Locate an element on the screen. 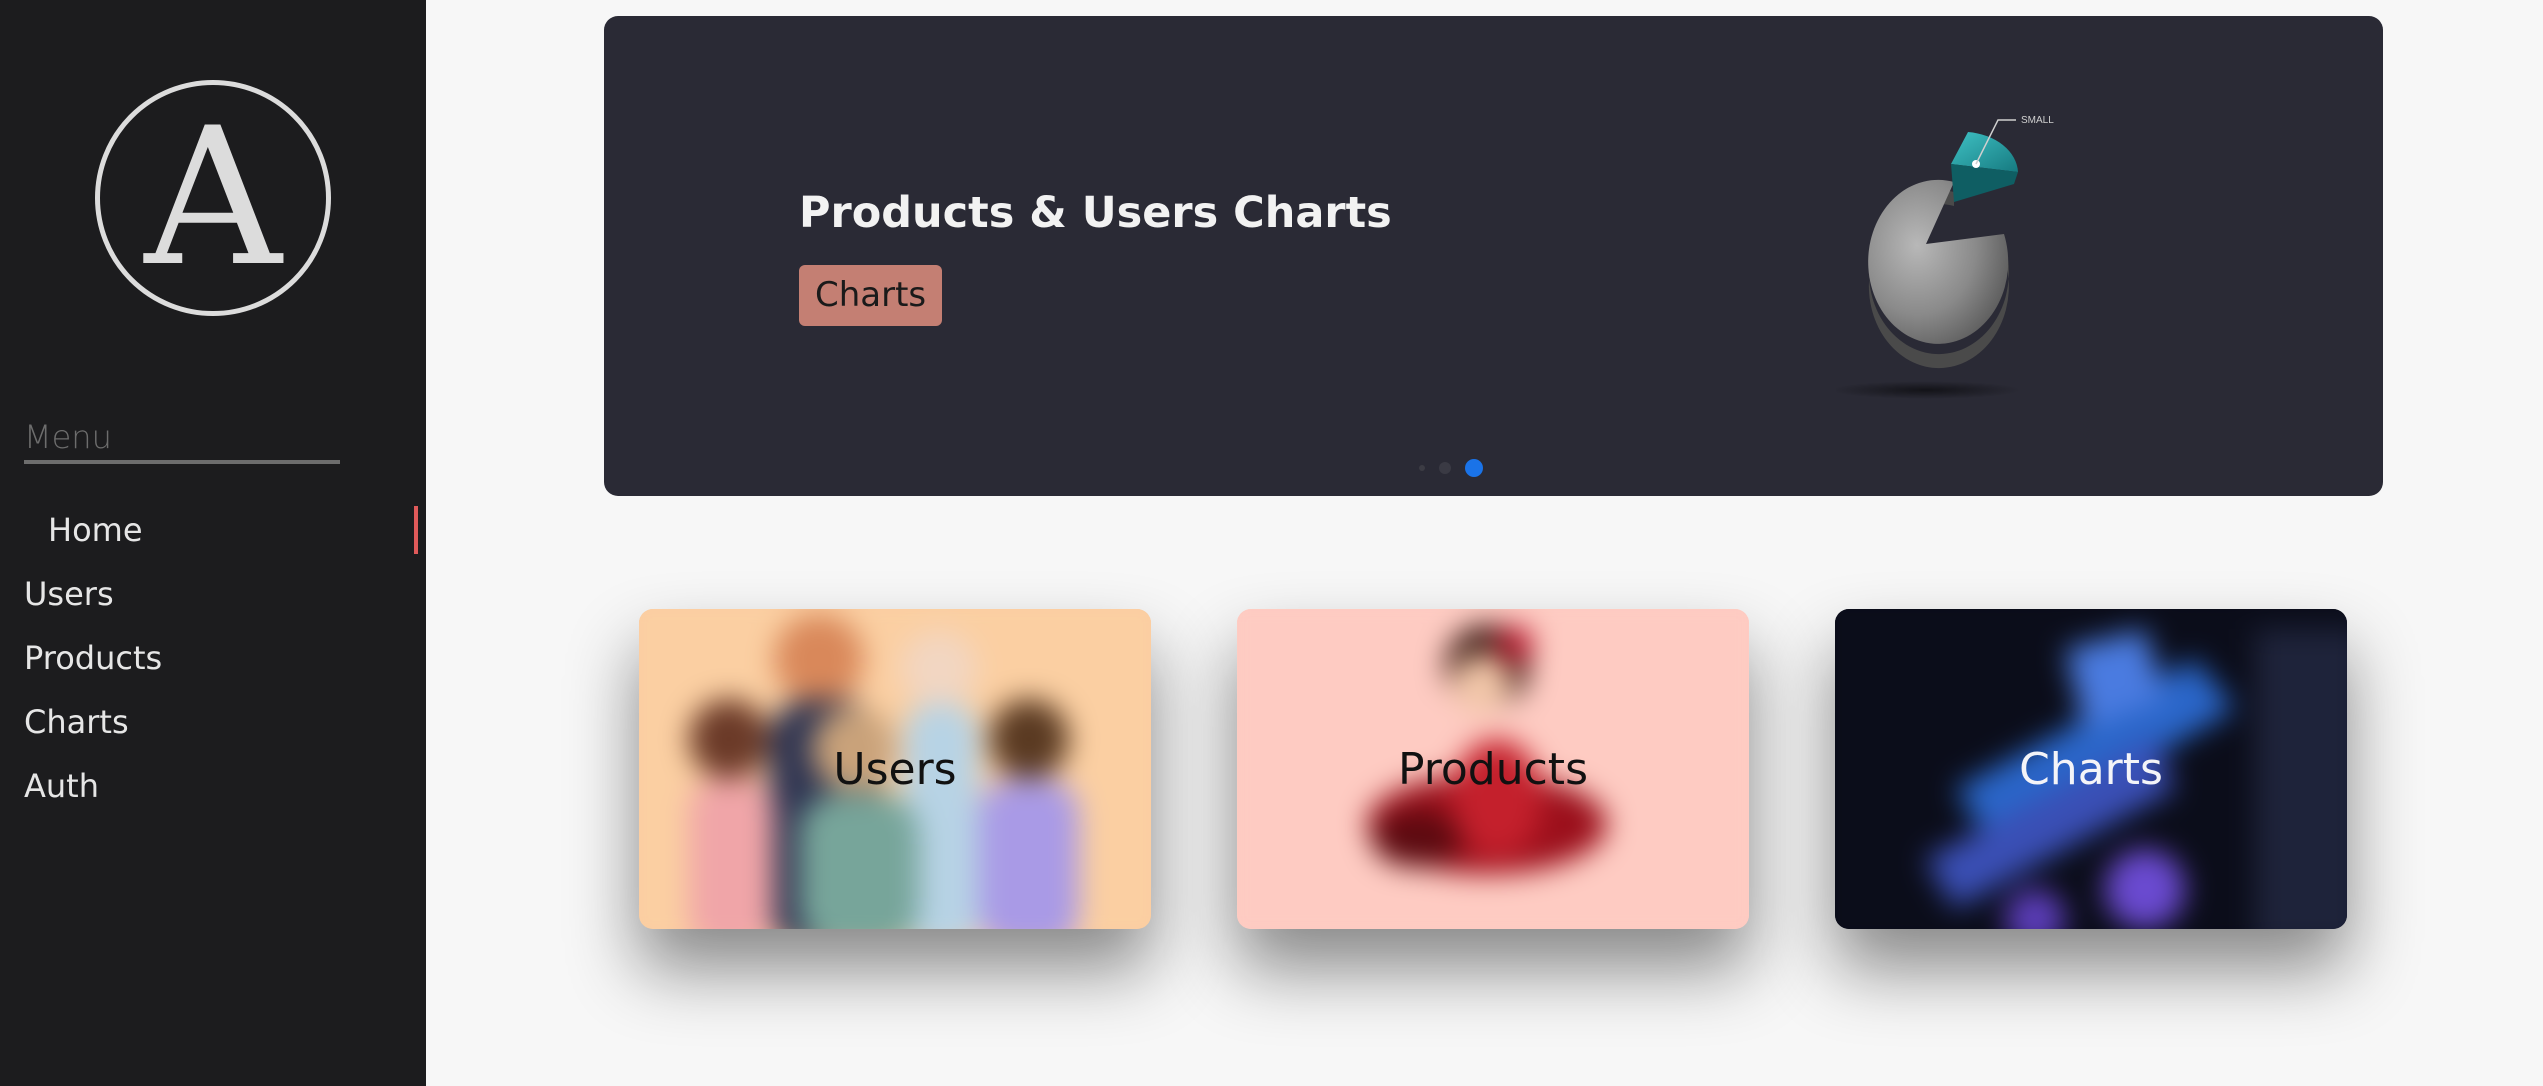 This screenshot has height=1086, width=2543. users-card-label: Users is located at coordinates (895, 769).